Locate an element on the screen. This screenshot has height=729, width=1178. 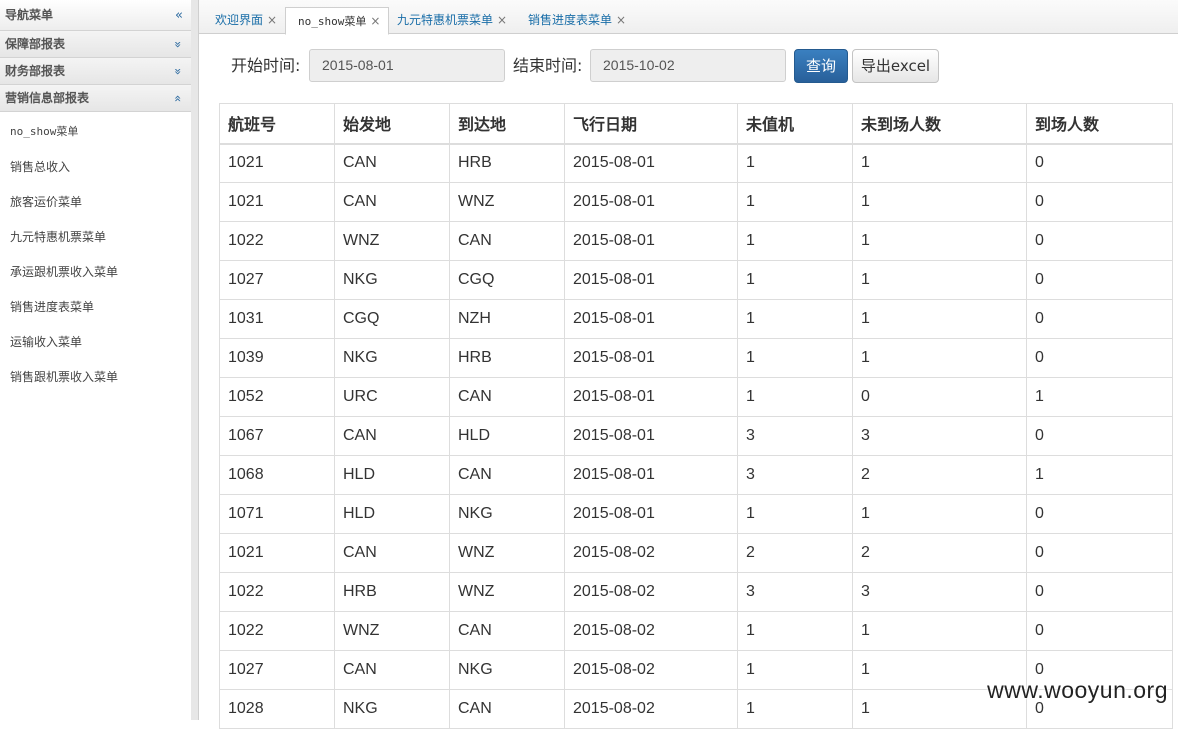
start-date-input: 2015-08-01 is located at coordinates (407, 65).